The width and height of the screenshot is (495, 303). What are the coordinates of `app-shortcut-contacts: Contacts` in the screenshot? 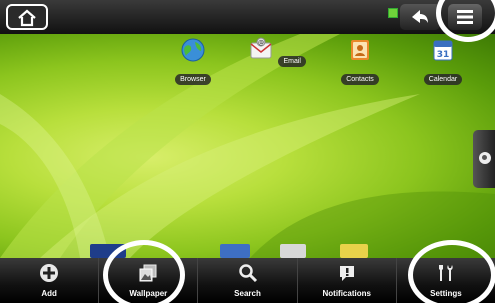 It's located at (360, 61).